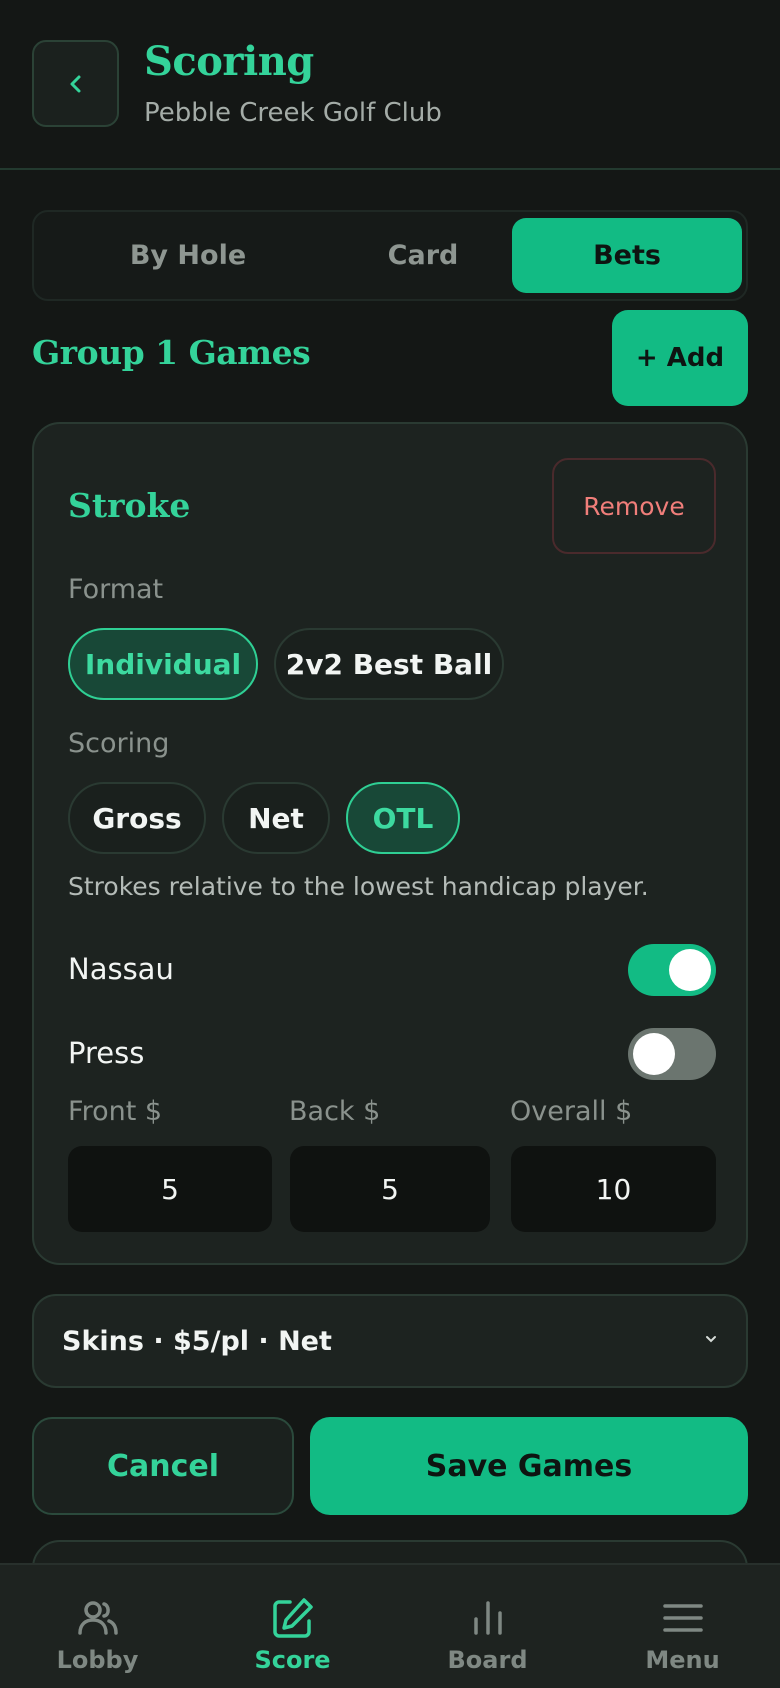 This screenshot has height=1688, width=780. Describe the element at coordinates (403, 818) in the screenshot. I see `scoring-option-otl: OTL` at that location.